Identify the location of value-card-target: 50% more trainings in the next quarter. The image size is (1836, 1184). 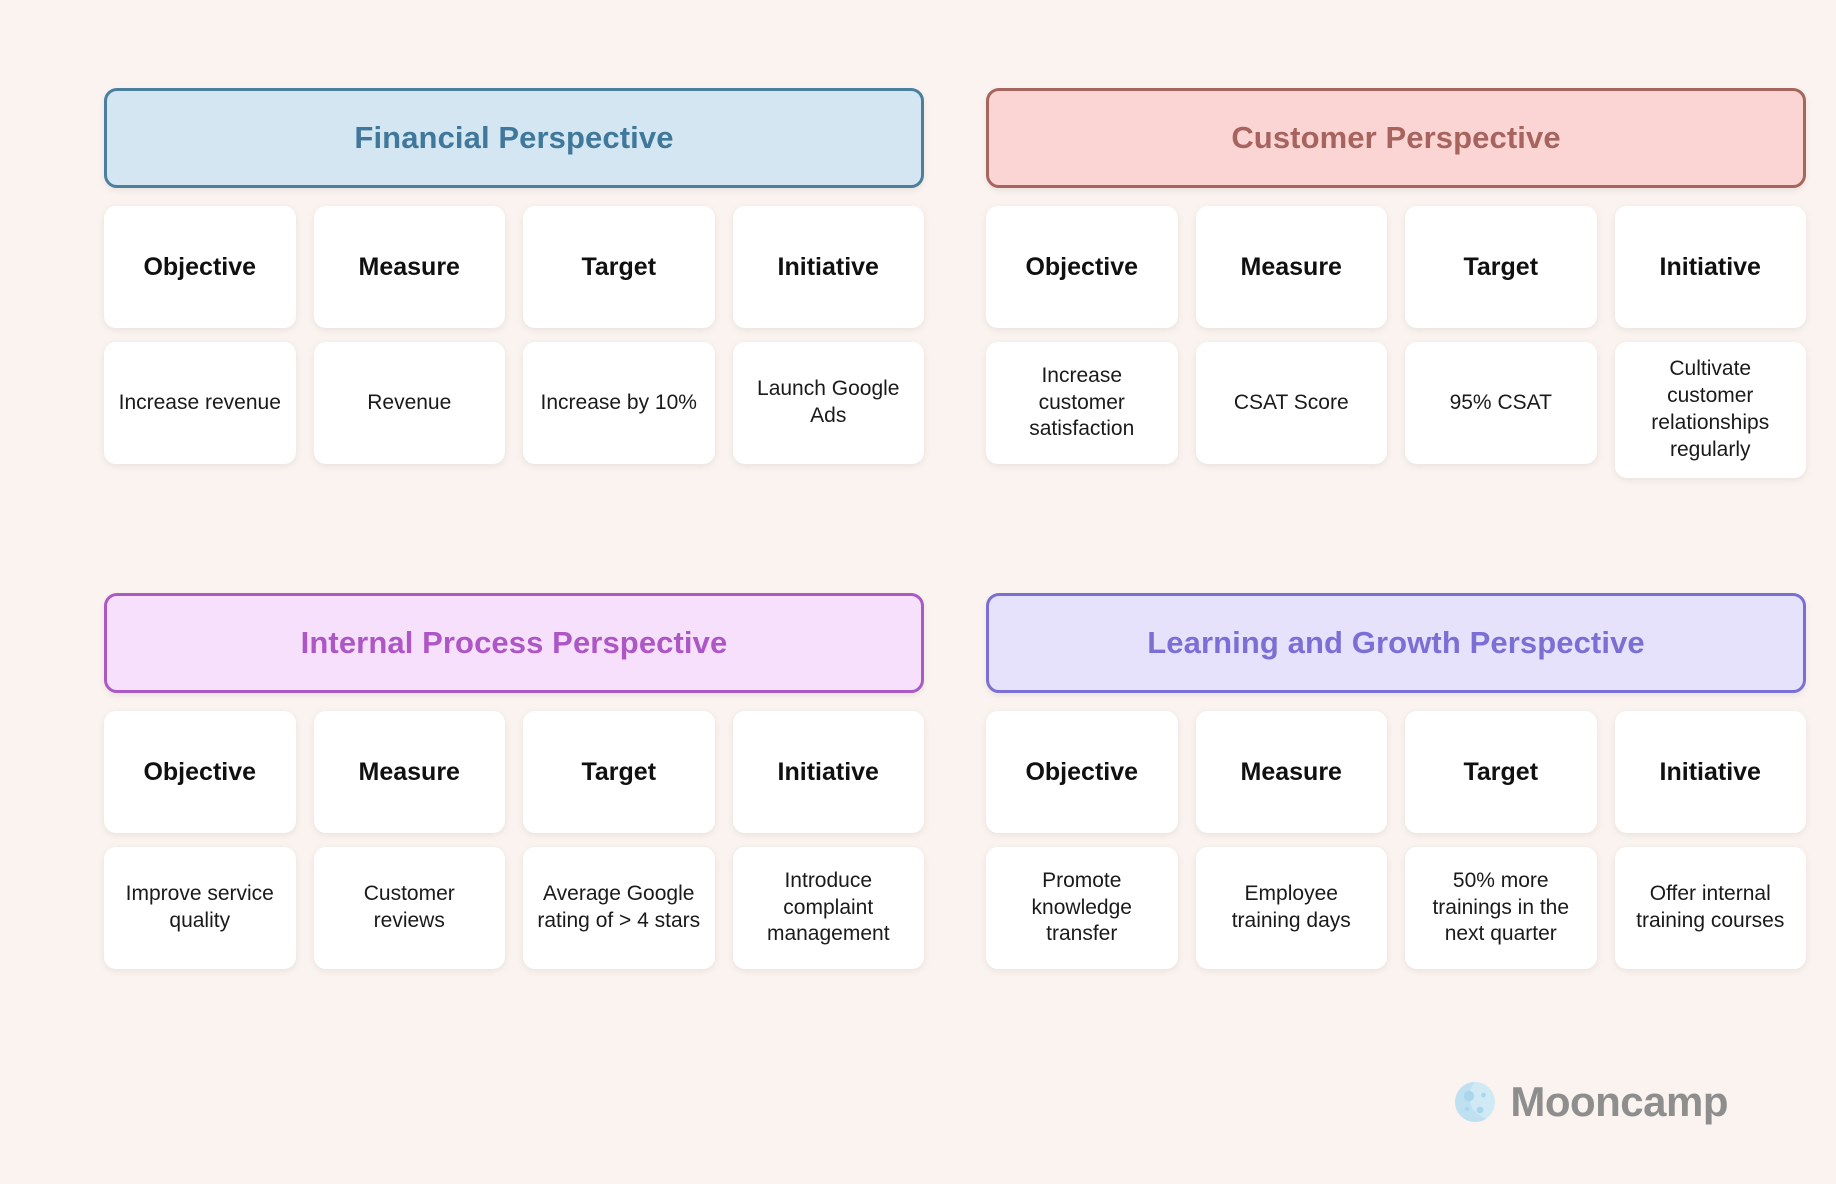
(1501, 908).